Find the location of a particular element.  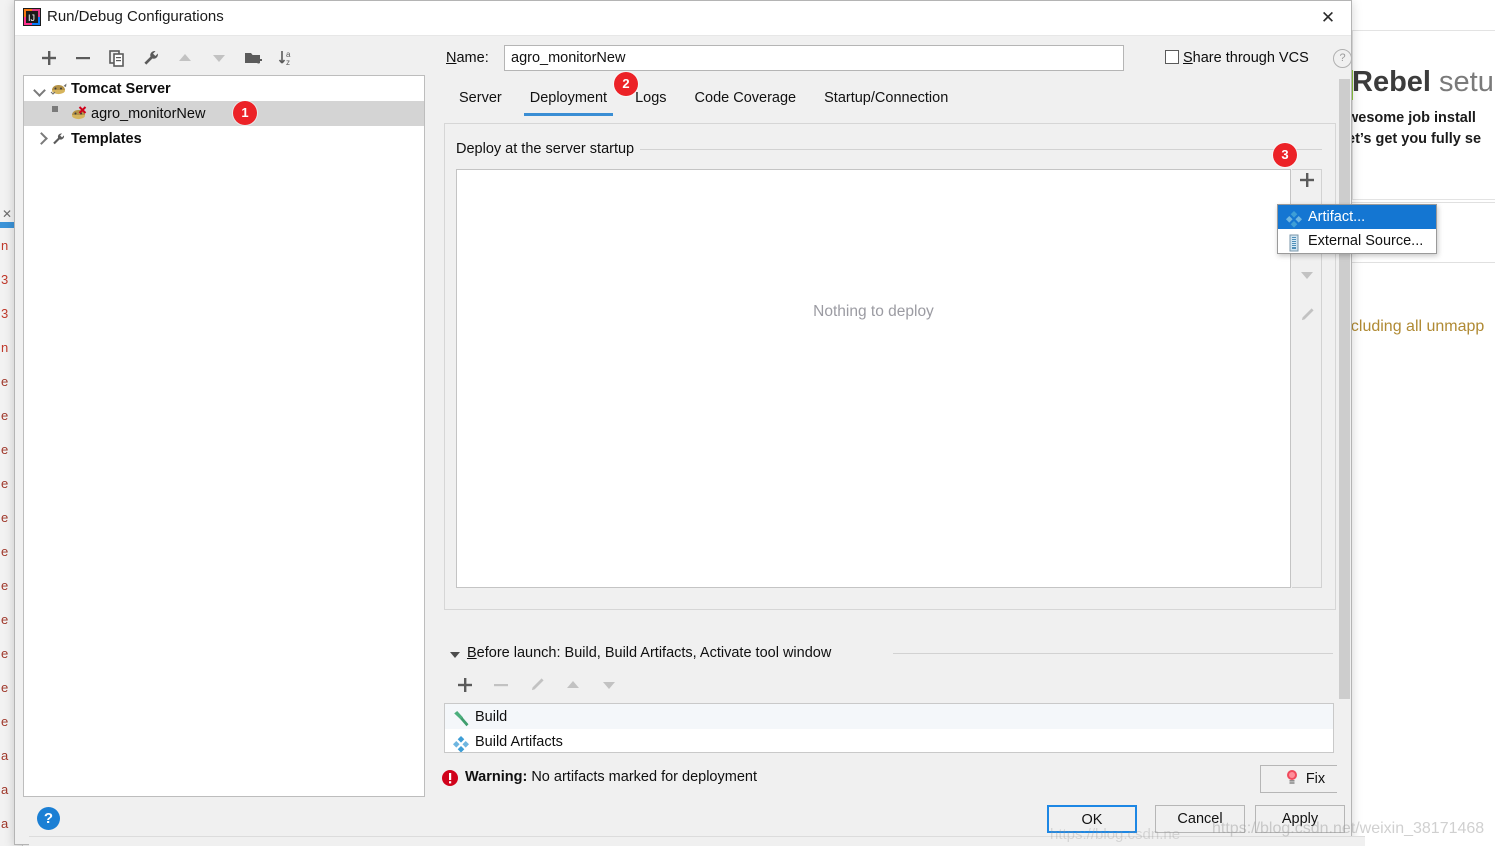

jrebel-line-1: wesome job install is located at coordinates (1411, 118).